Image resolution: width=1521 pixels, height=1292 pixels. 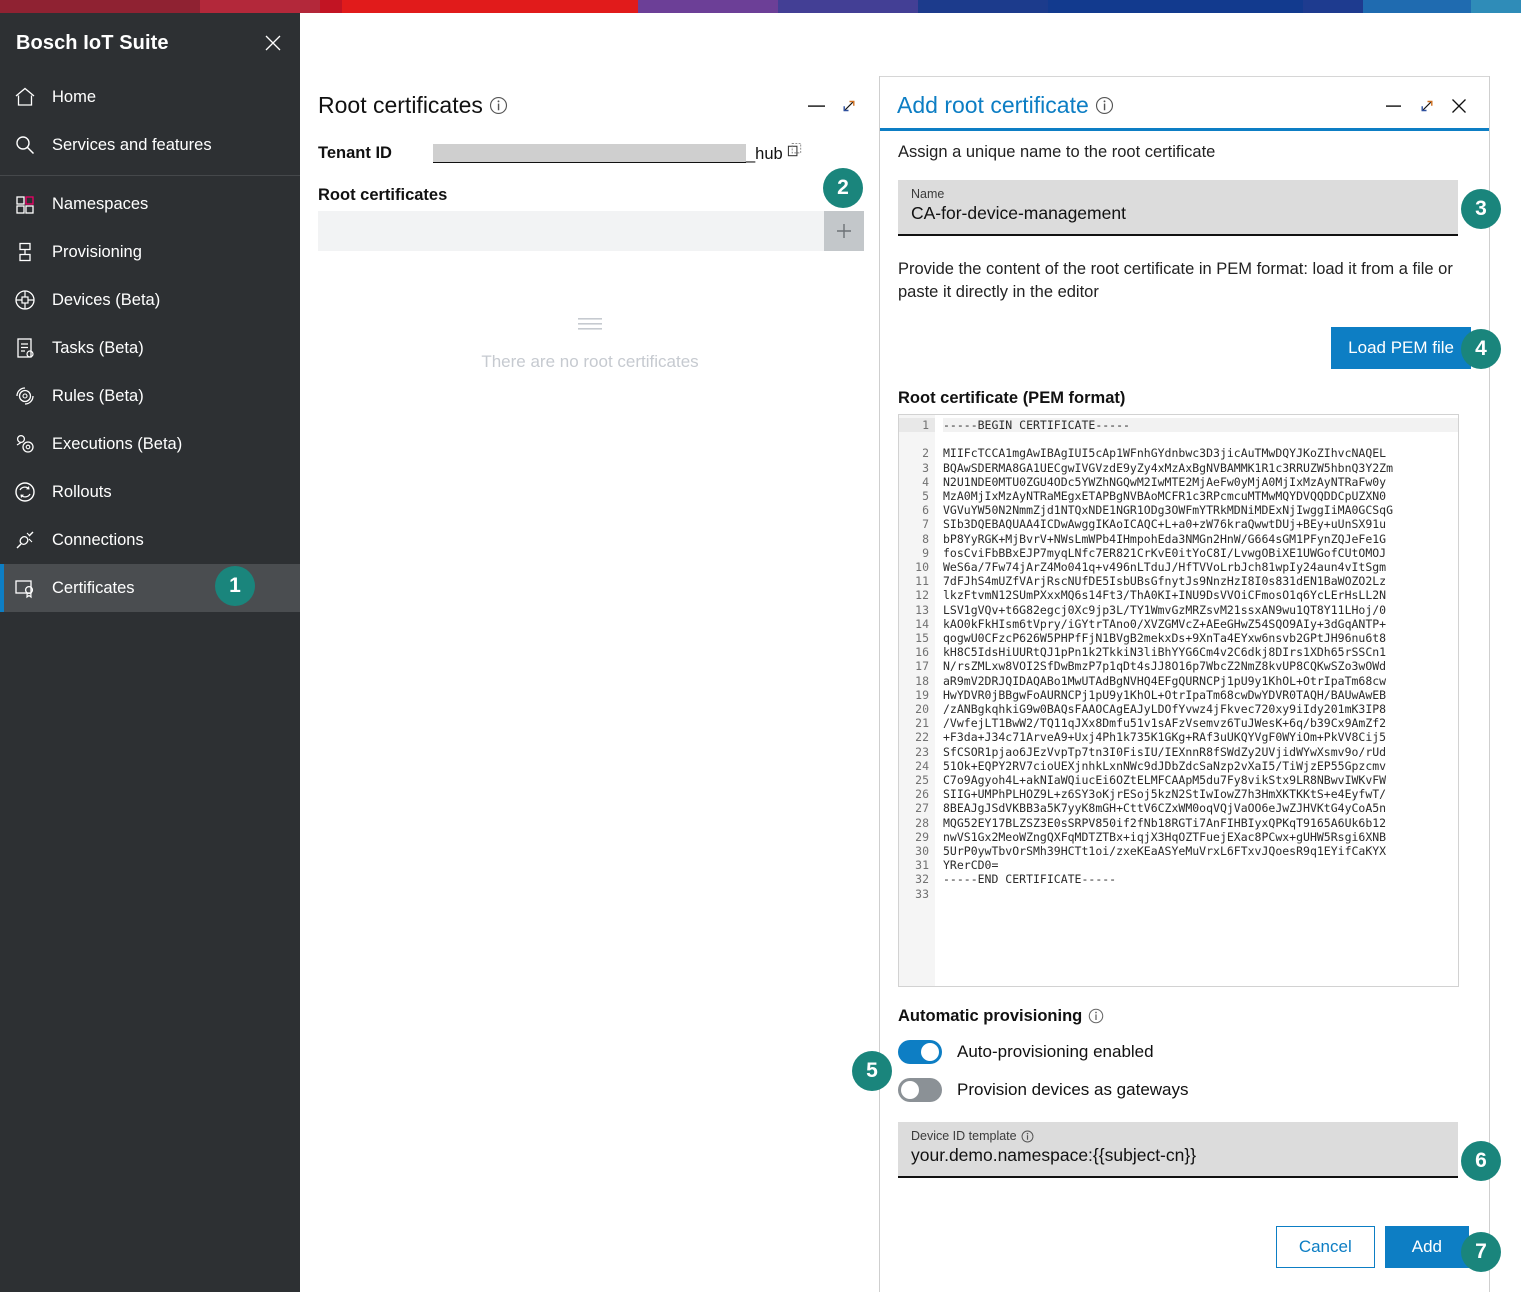 What do you see at coordinates (1426, 1247) in the screenshot?
I see `add-button: Add` at bounding box center [1426, 1247].